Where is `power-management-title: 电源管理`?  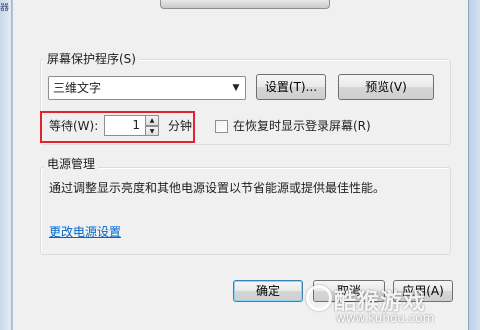 power-management-title: 电源管理 is located at coordinates (71, 164).